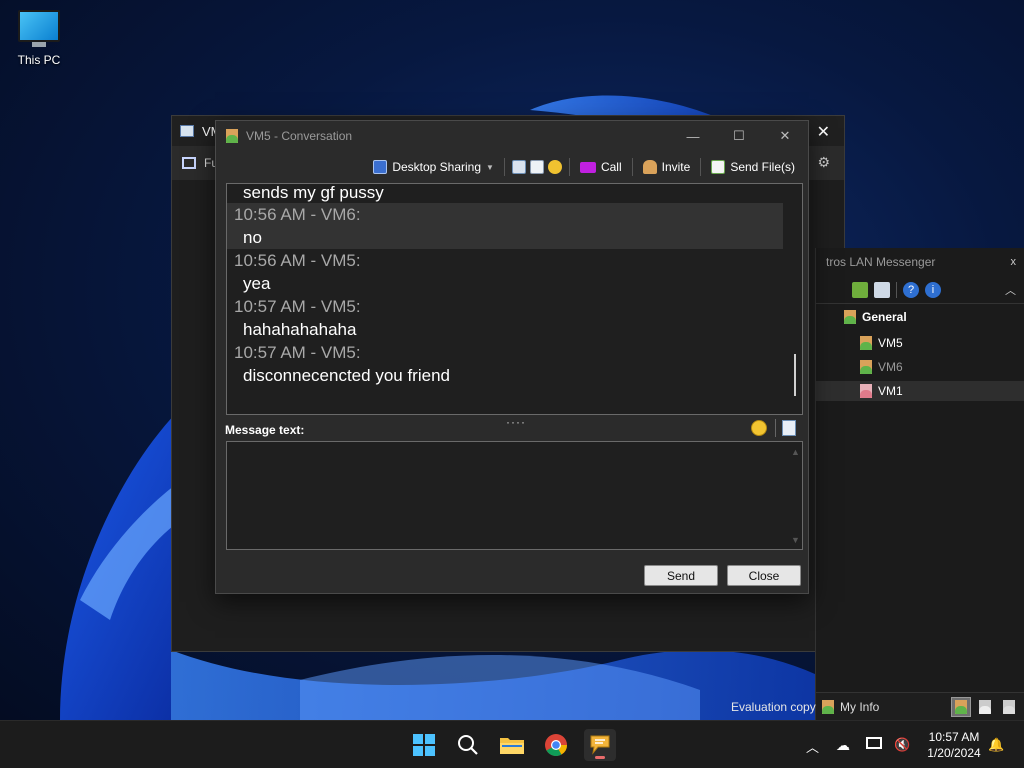 This screenshot has height=768, width=1024. What do you see at coordinates (881, 343) in the screenshot?
I see `contact-vm5: VM5` at bounding box center [881, 343].